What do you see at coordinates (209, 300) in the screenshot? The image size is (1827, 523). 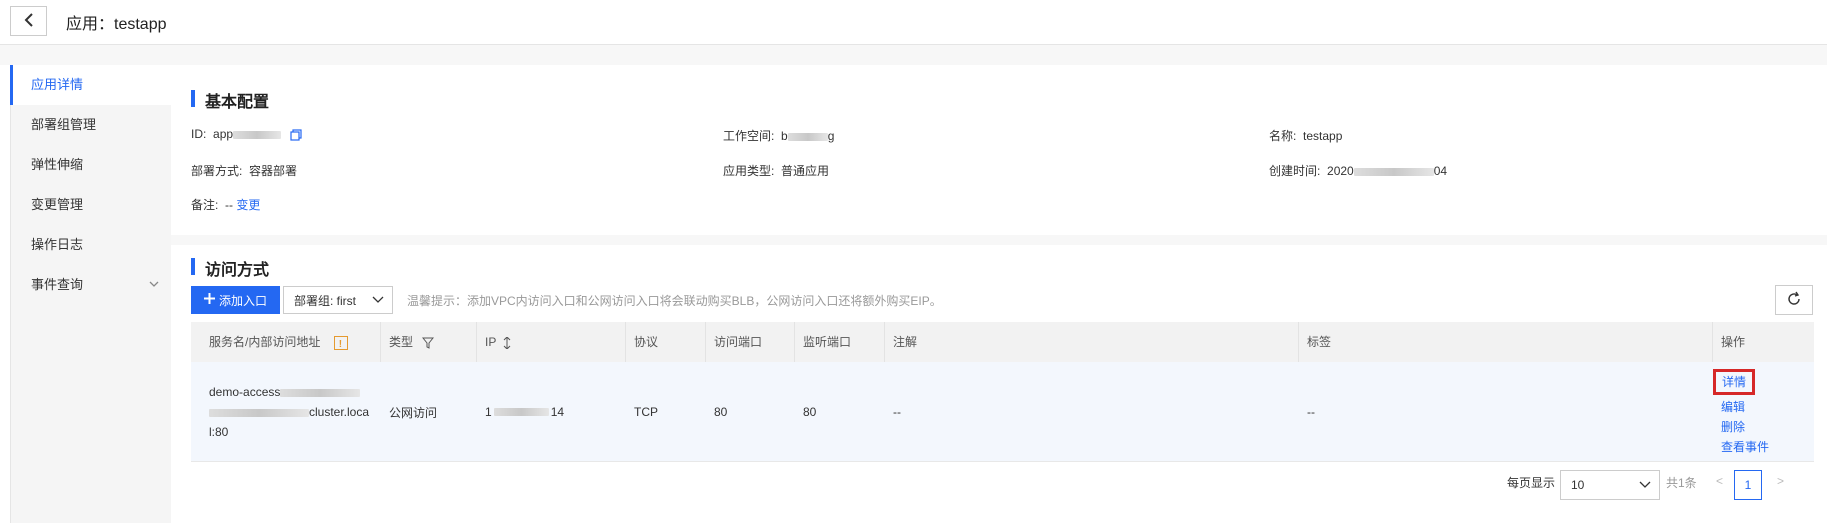 I see `plus-icon` at bounding box center [209, 300].